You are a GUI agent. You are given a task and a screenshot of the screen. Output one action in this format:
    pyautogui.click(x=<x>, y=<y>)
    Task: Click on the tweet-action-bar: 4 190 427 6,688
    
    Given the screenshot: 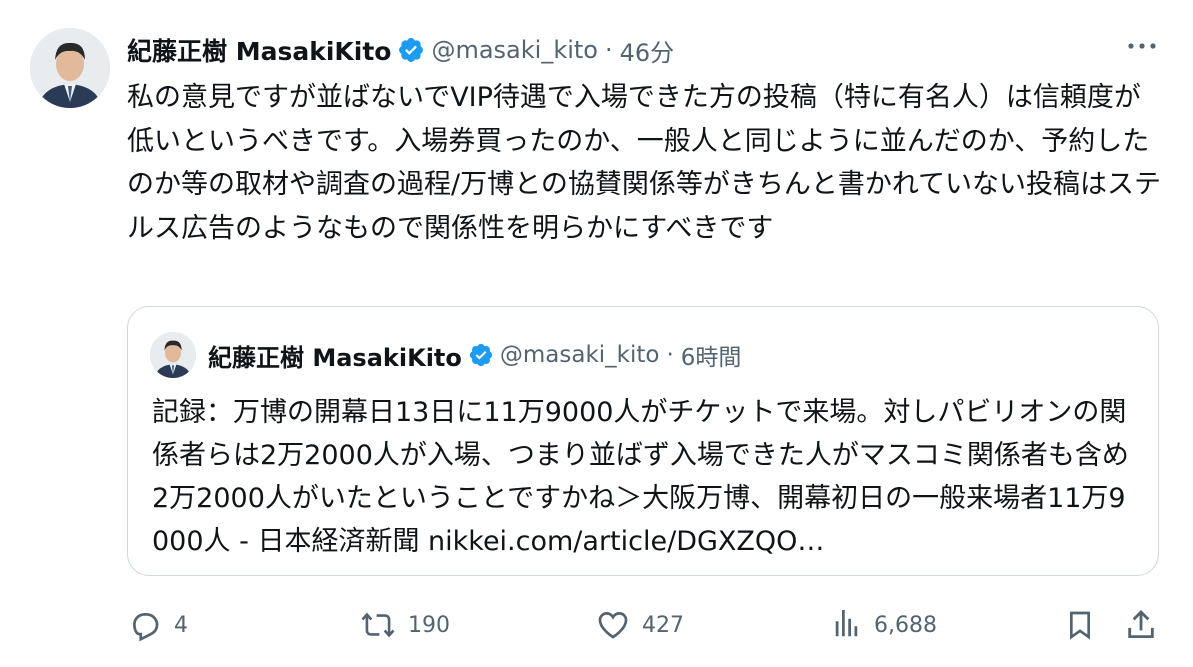 What is the action you would take?
    pyautogui.click(x=596, y=625)
    